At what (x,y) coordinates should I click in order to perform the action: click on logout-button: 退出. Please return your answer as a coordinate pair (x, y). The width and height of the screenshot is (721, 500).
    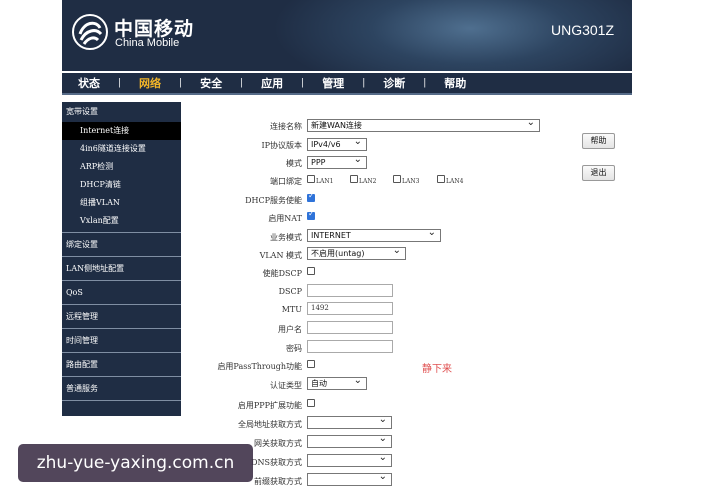
    Looking at the image, I should click on (598, 173).